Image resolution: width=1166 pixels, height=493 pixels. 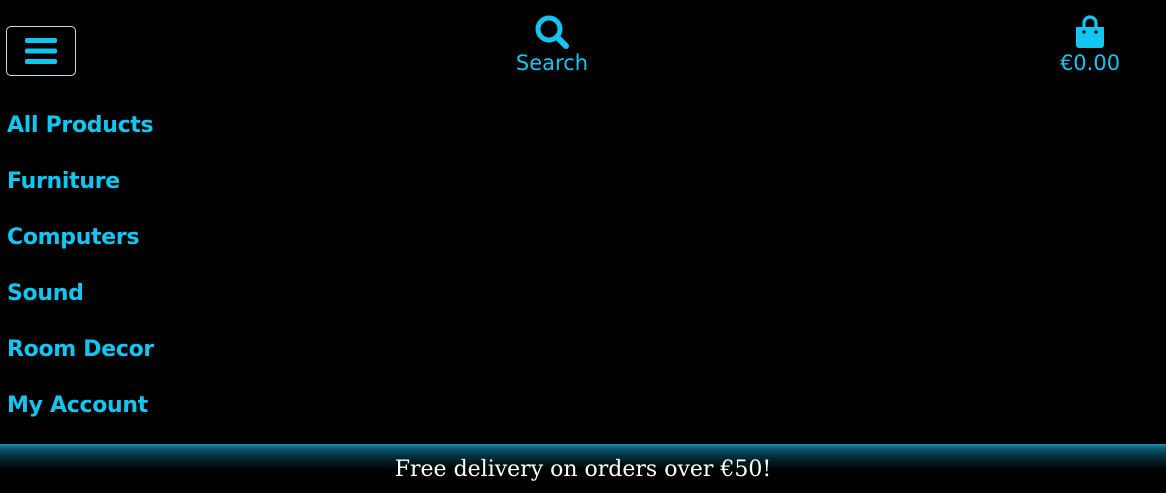 What do you see at coordinates (1090, 31) in the screenshot?
I see `shopping-bag-icon` at bounding box center [1090, 31].